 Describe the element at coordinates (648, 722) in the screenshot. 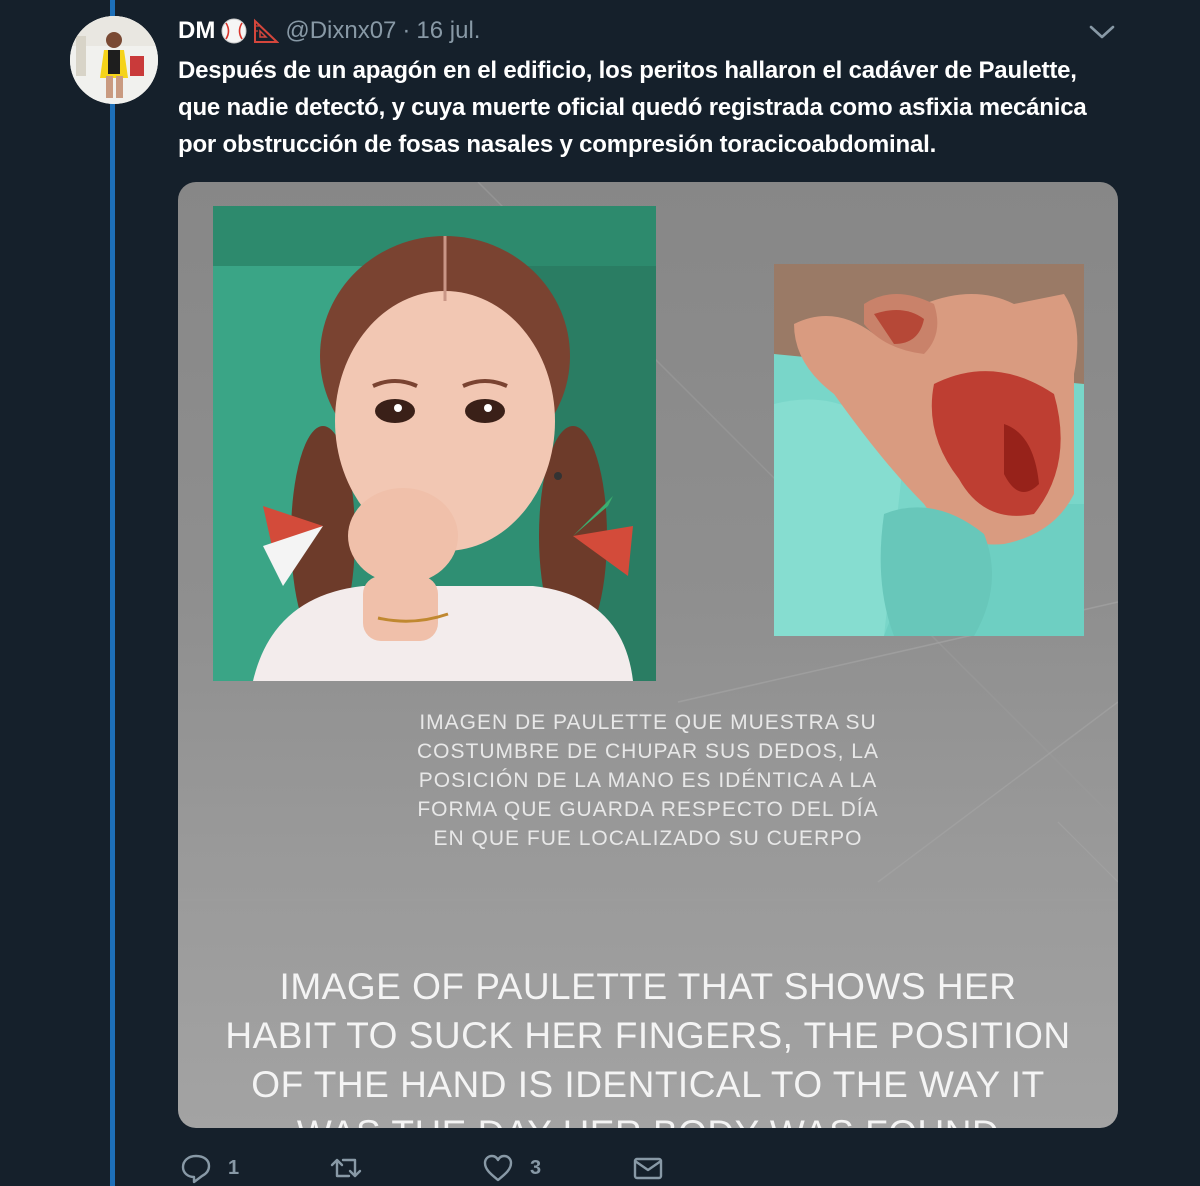

I see `caption-spanish-line: IMAGEN DE PAULETTE QUE MUESTRA SU` at that location.